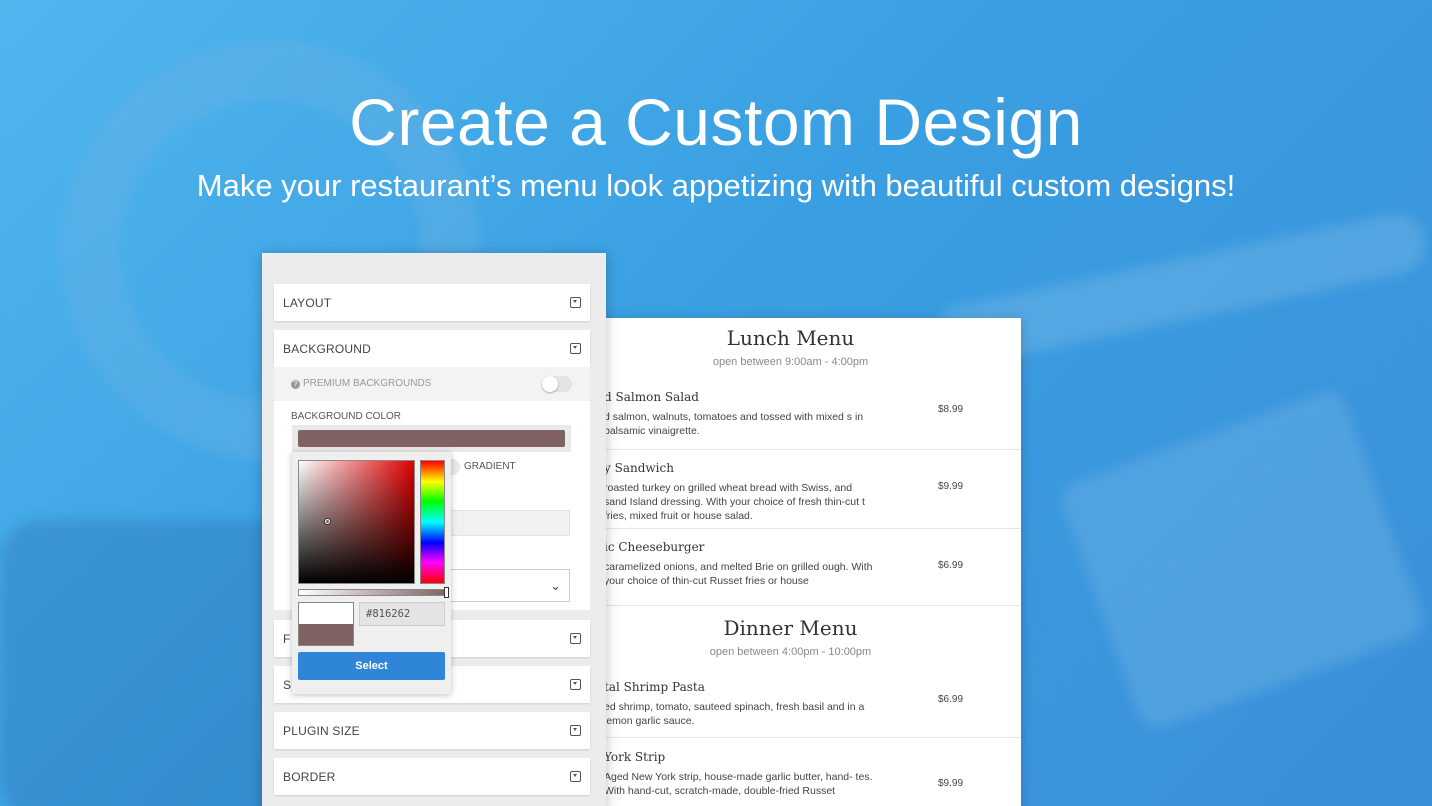  What do you see at coordinates (326, 634) in the screenshot?
I see `current-color-preview` at bounding box center [326, 634].